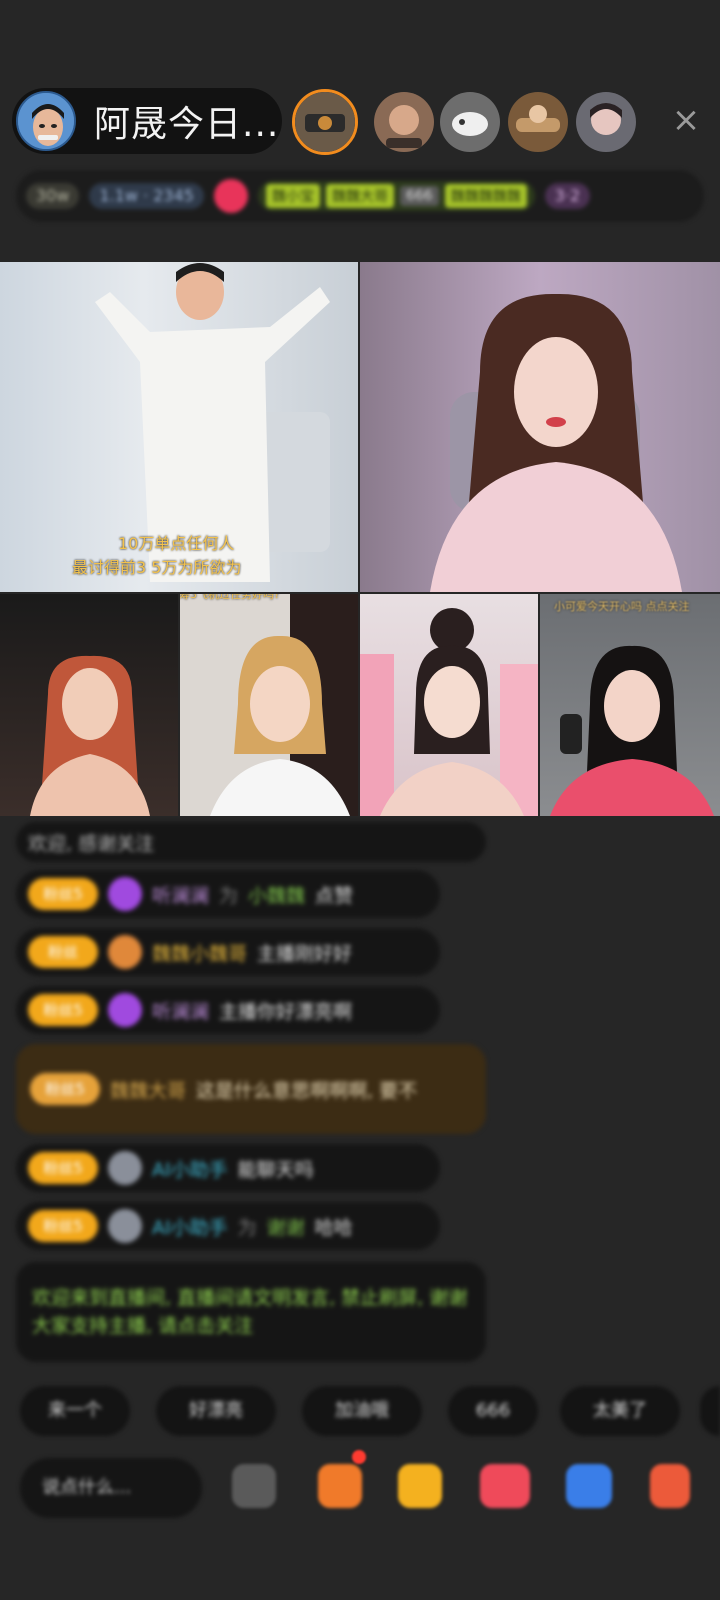  Describe the element at coordinates (710, 1411) in the screenshot. I see `quick-reply-6: 好` at that location.